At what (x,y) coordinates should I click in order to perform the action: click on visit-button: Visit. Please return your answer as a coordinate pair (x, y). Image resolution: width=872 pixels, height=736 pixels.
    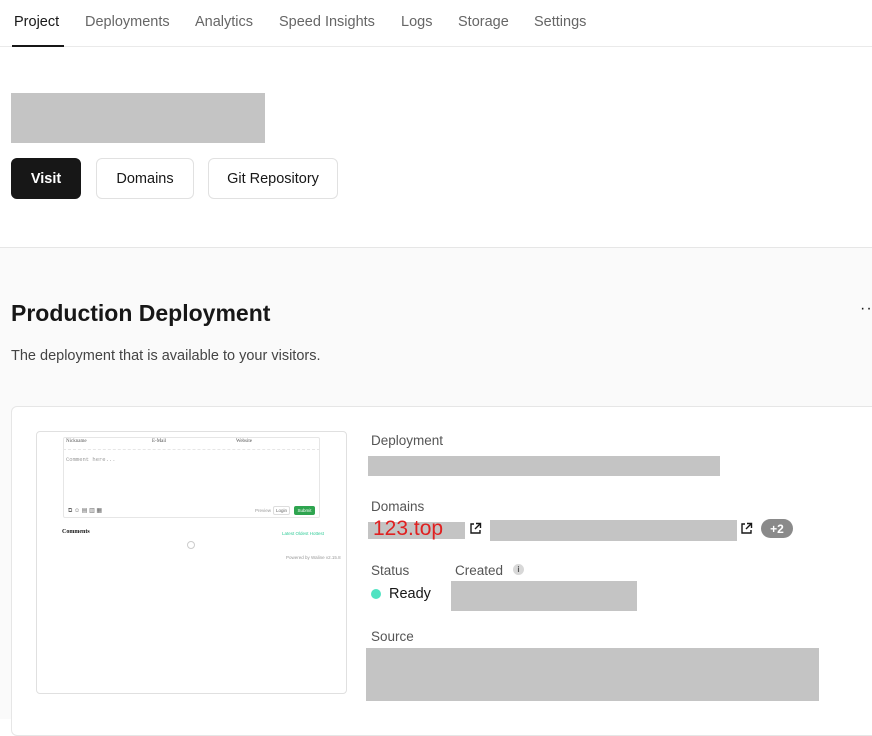
    Looking at the image, I should click on (46, 178).